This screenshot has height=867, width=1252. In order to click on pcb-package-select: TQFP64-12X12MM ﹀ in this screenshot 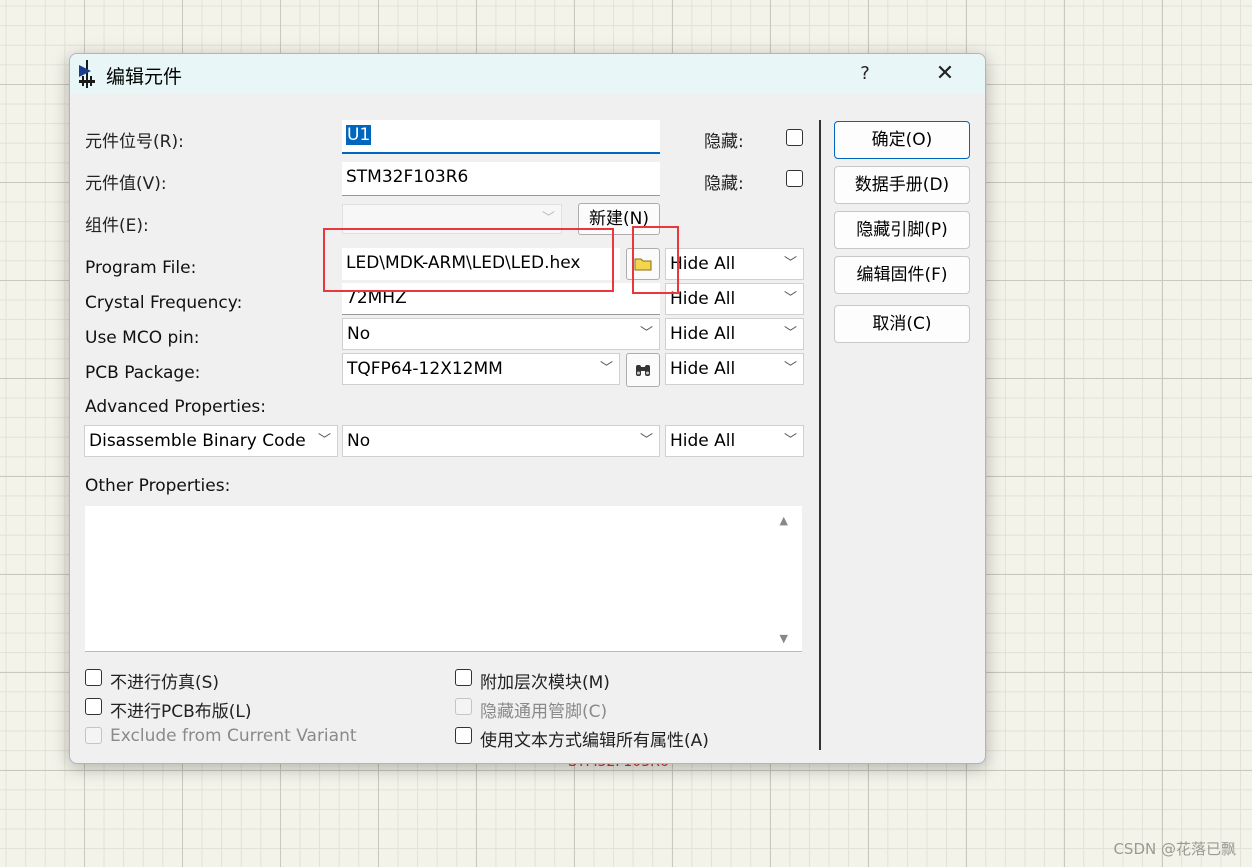, I will do `click(481, 369)`.